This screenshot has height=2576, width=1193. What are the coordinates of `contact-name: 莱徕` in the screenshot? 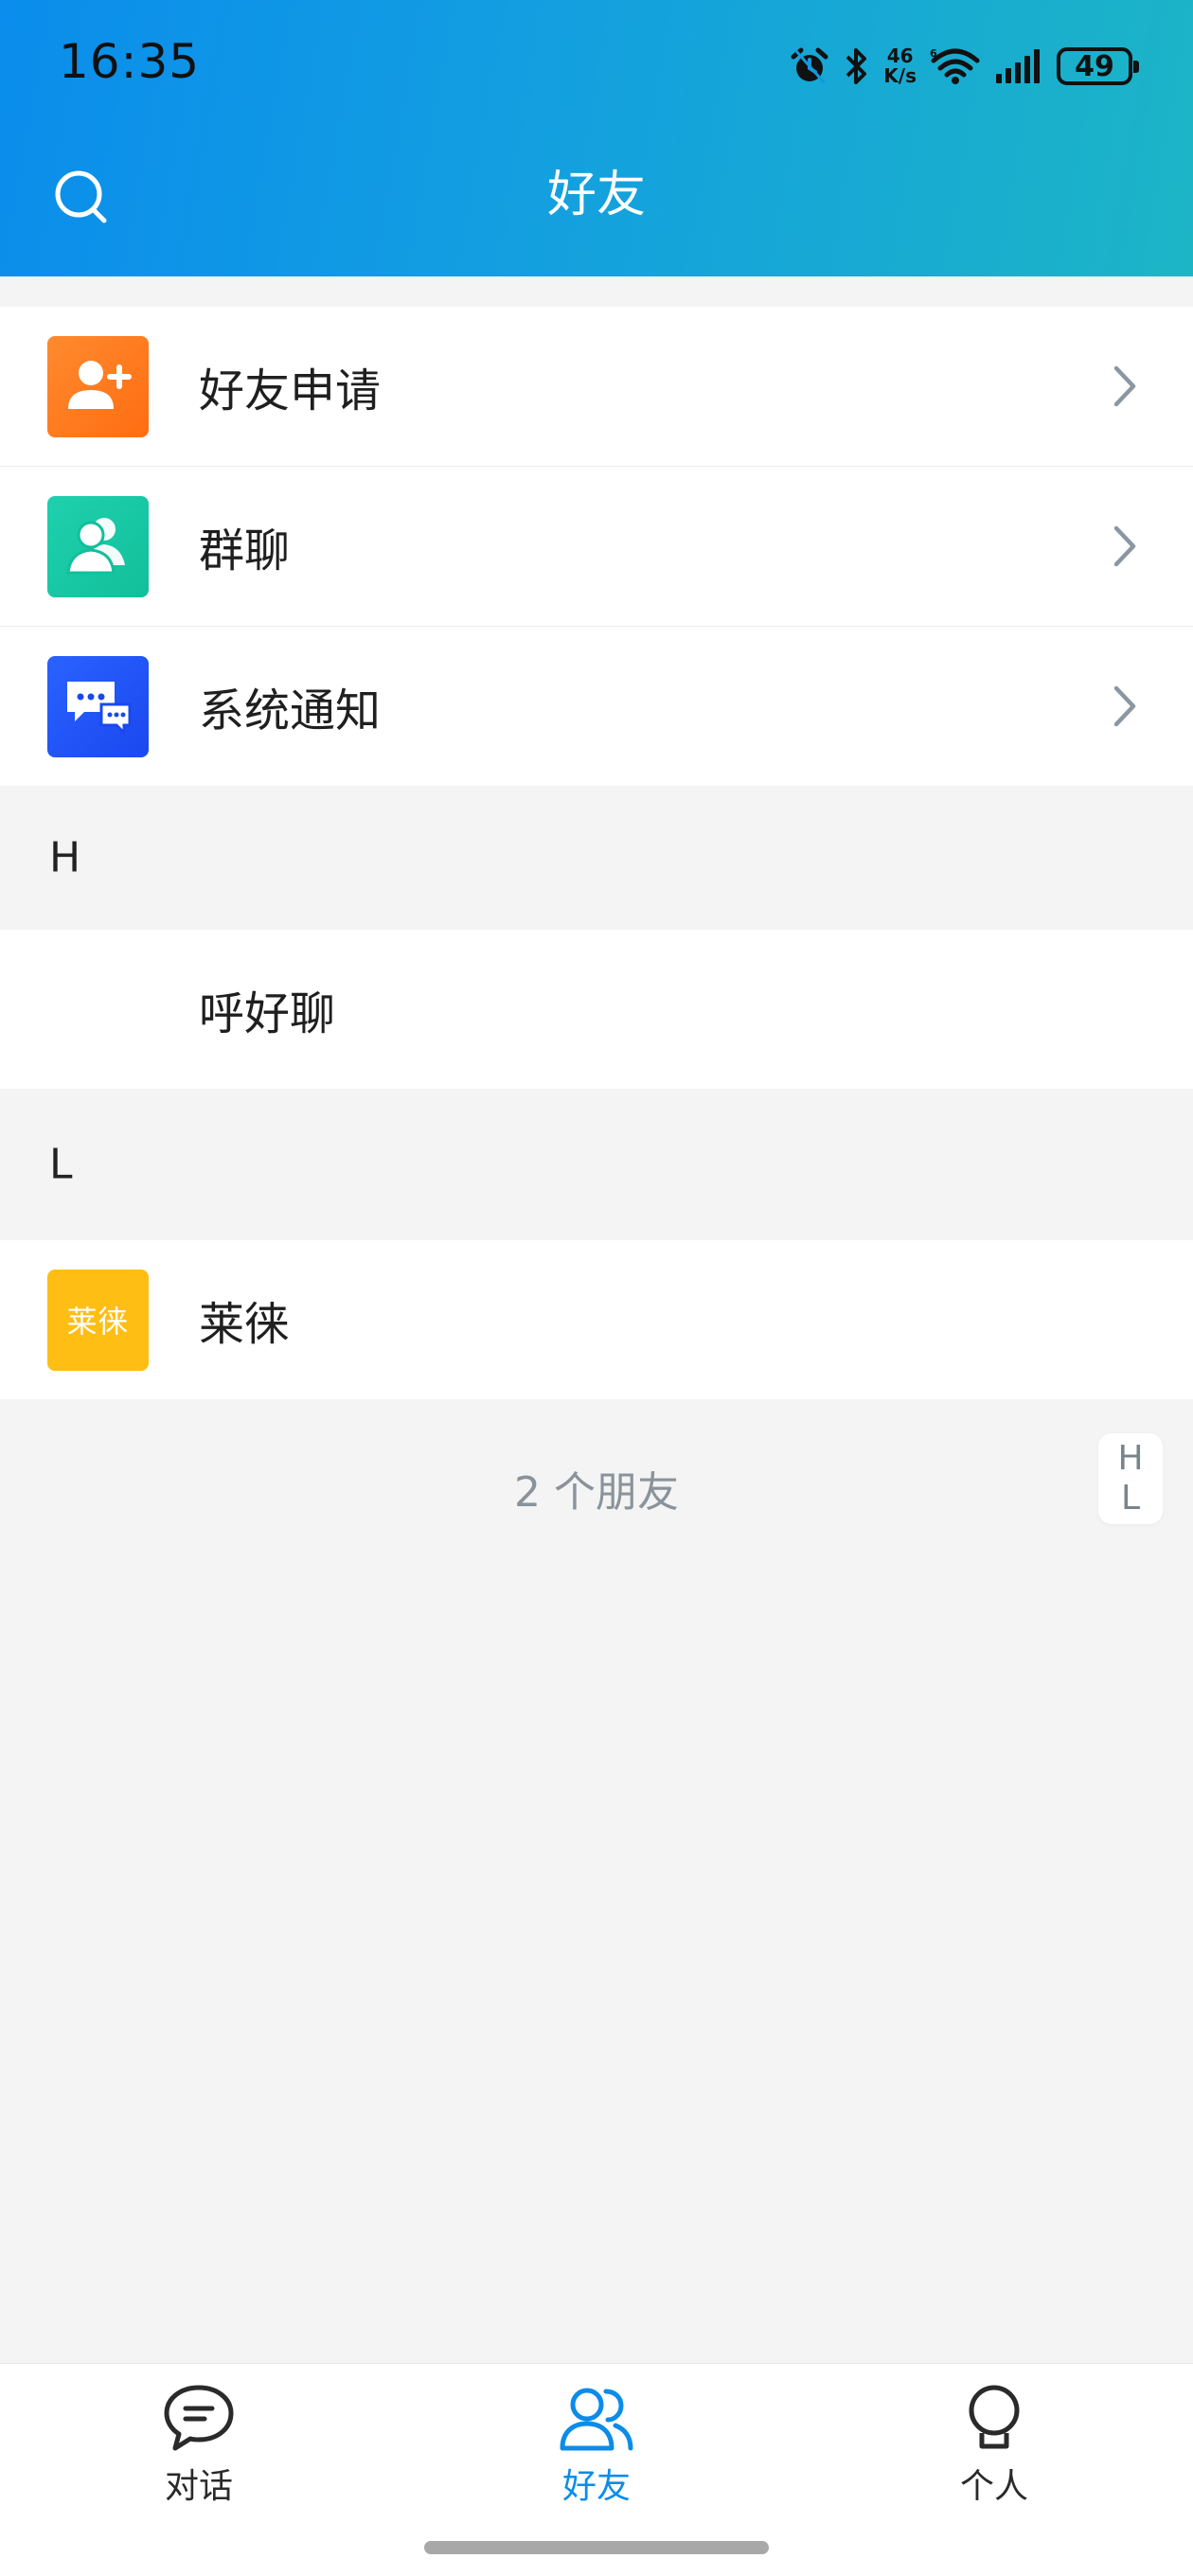 It's located at (245, 1325).